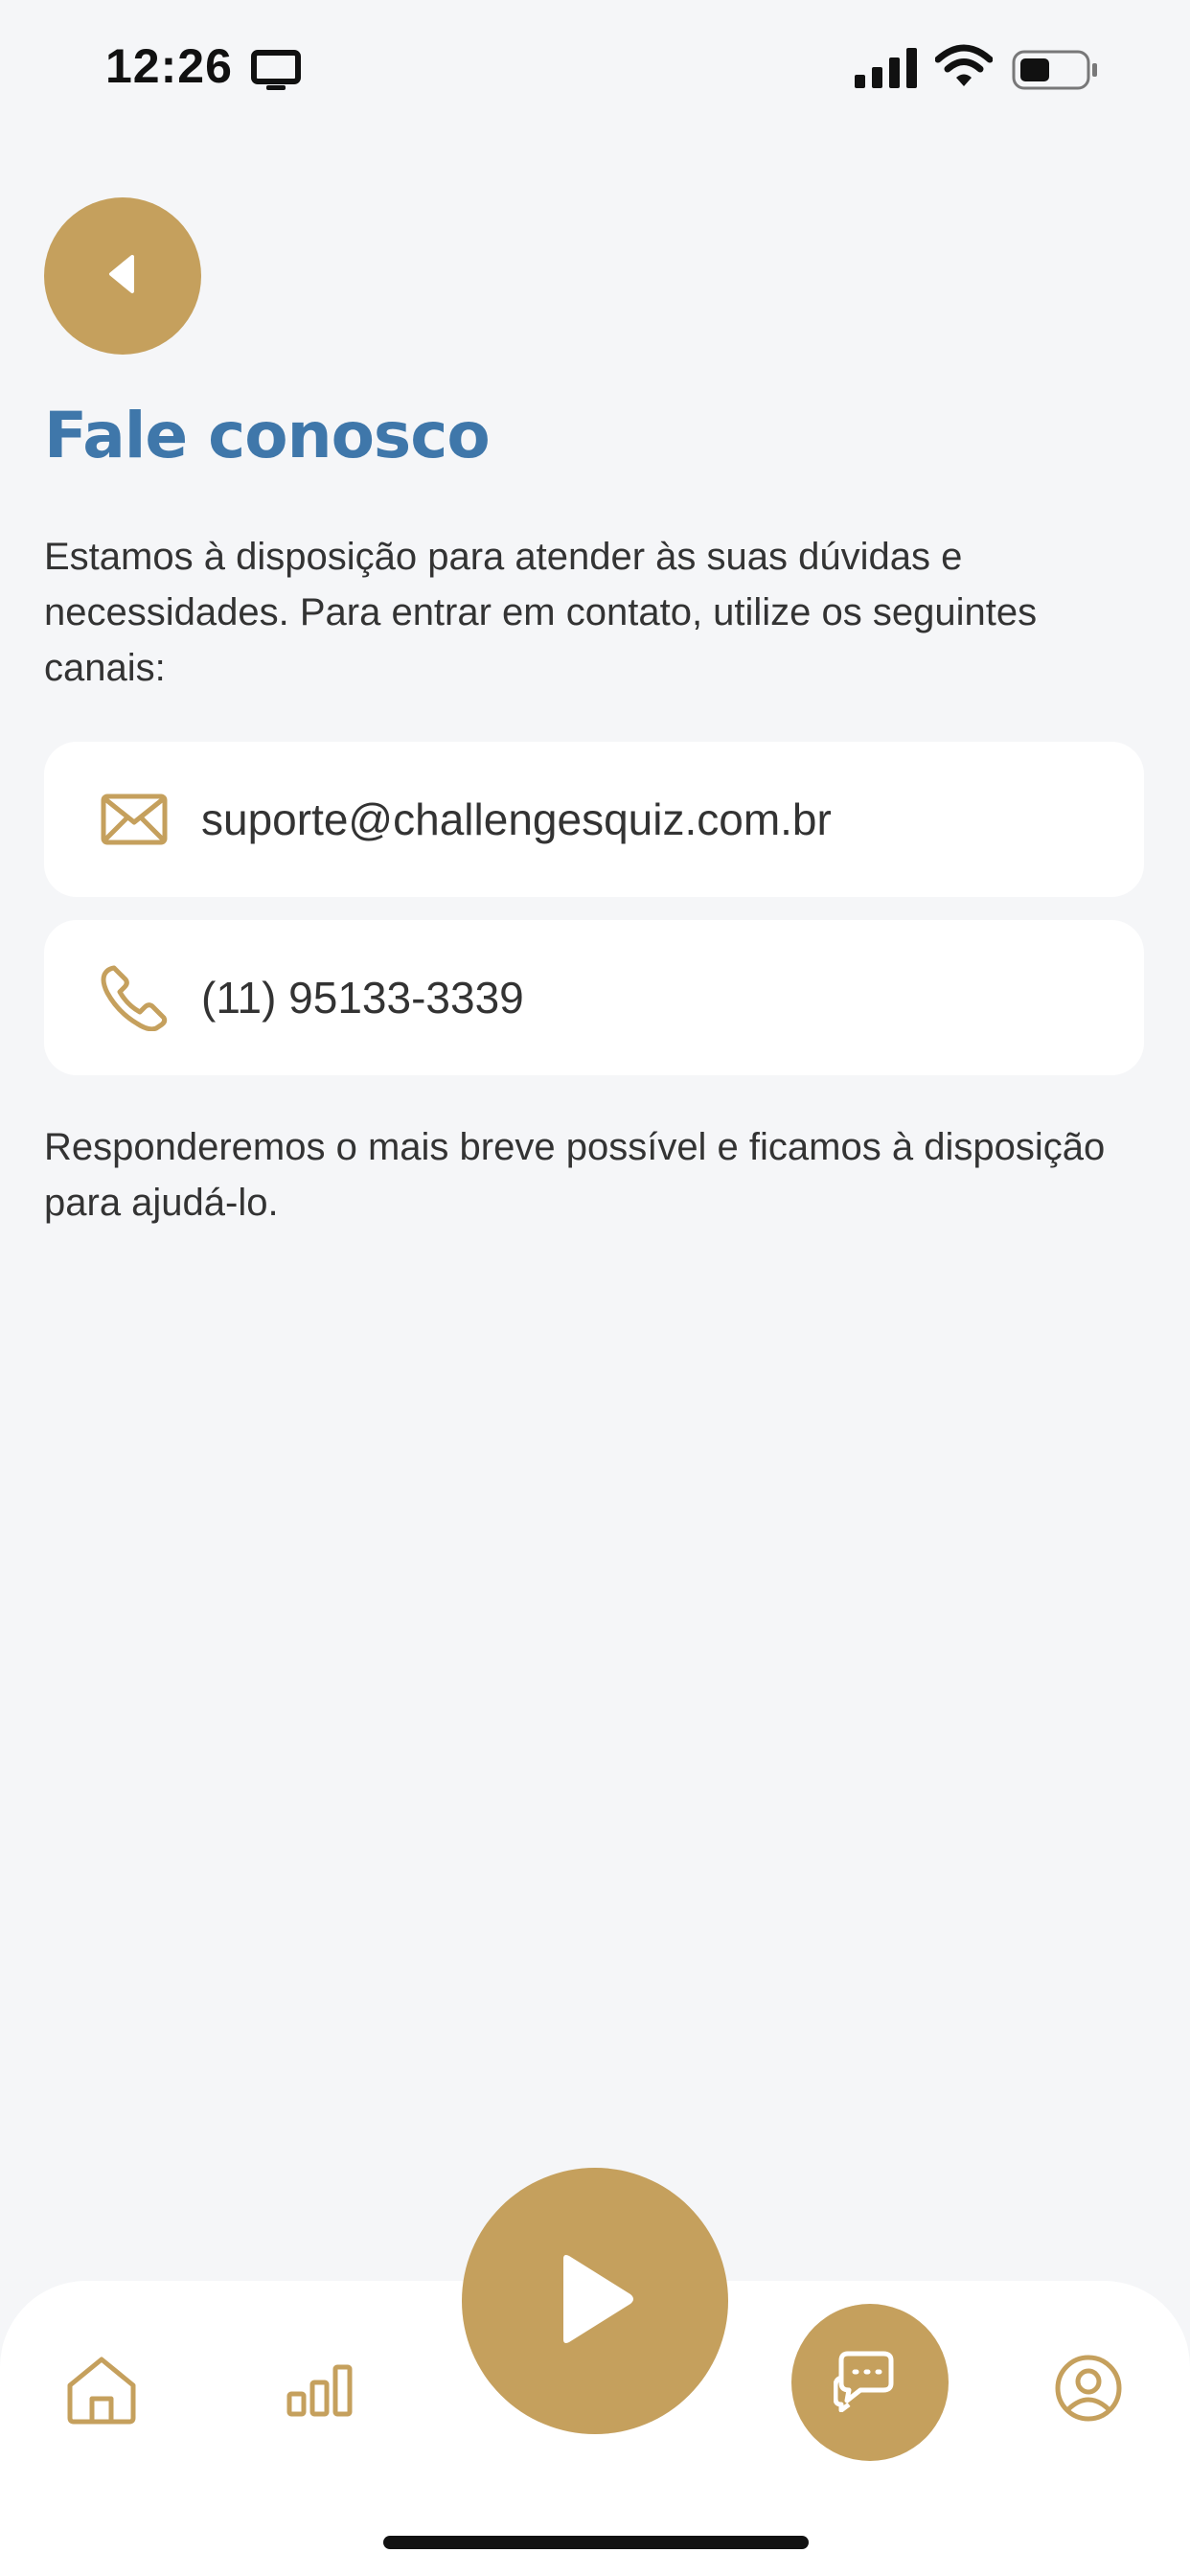  I want to click on profile-icon, so click(1089, 2390).